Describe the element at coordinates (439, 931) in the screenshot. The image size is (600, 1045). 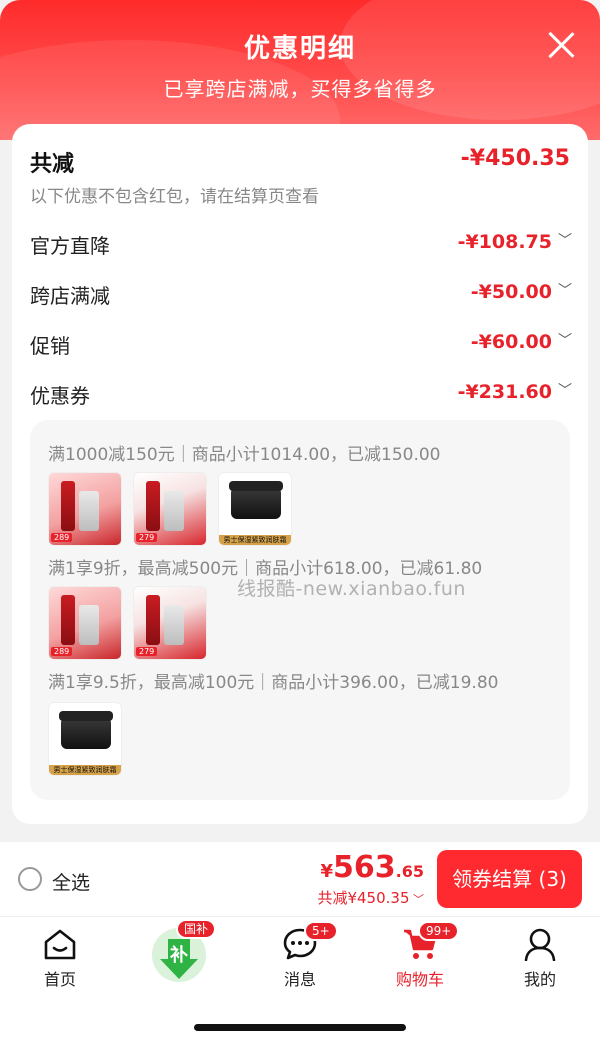
I see `cart-badge: 99+` at that location.